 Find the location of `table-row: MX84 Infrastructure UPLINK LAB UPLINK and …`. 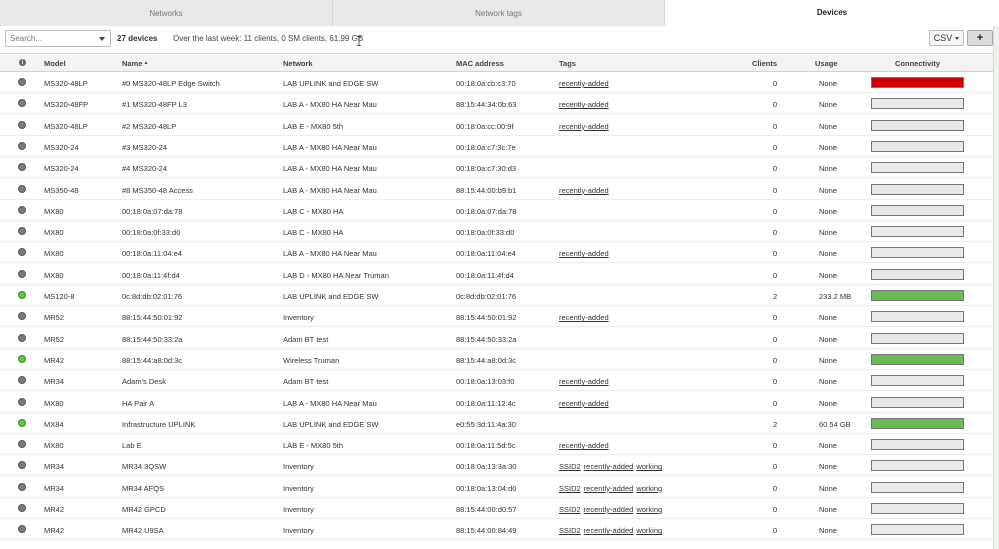

table-row: MX84 Infrastructure UPLINK LAB UPLINK and … is located at coordinates (496, 423).